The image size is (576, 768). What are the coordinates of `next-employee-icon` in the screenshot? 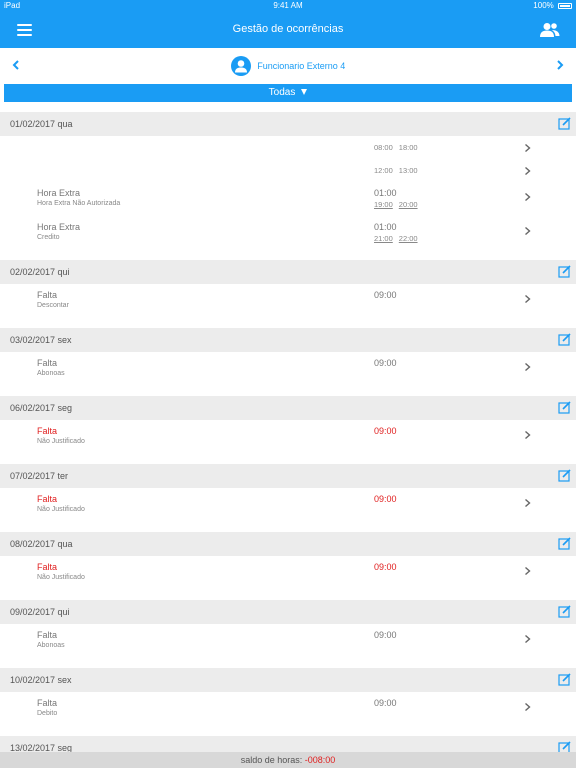 It's located at (560, 65).